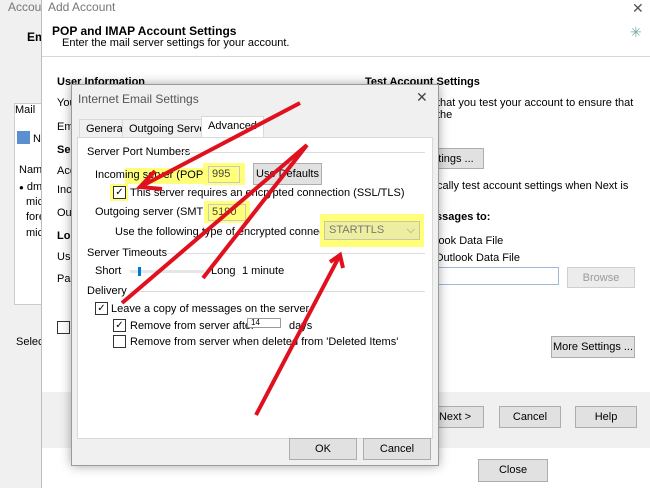 The width and height of the screenshot is (650, 488). I want to click on arrow-ssl, so click(220, 145).